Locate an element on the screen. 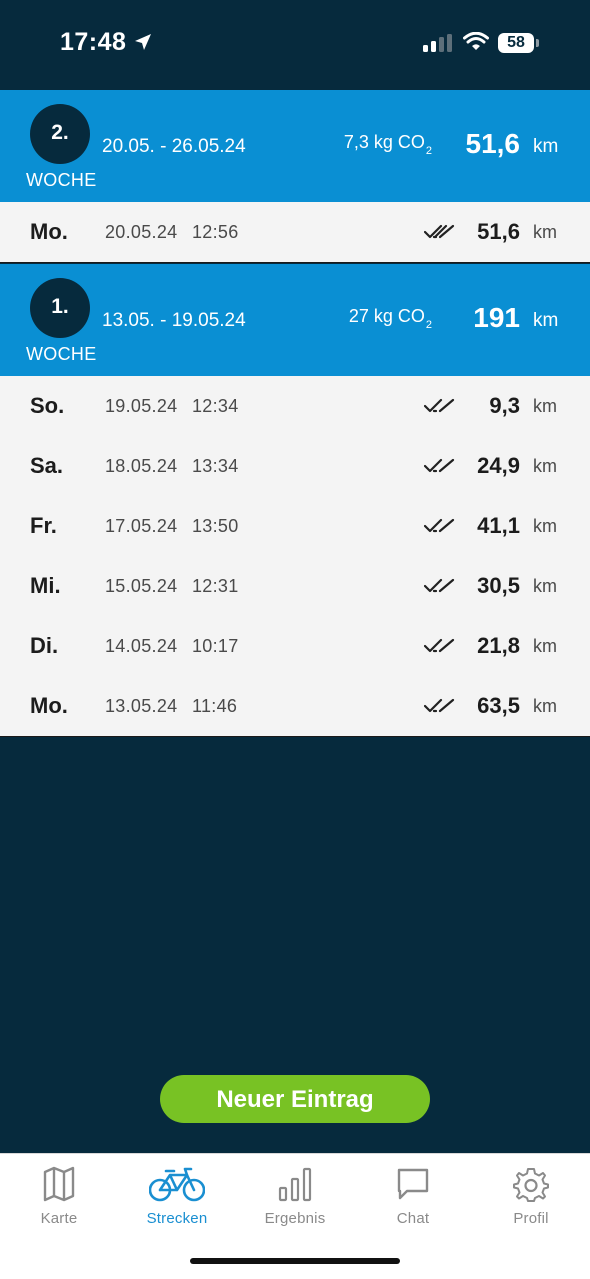 This screenshot has width=590, height=1279. tab-label: Chat is located at coordinates (413, 1218).